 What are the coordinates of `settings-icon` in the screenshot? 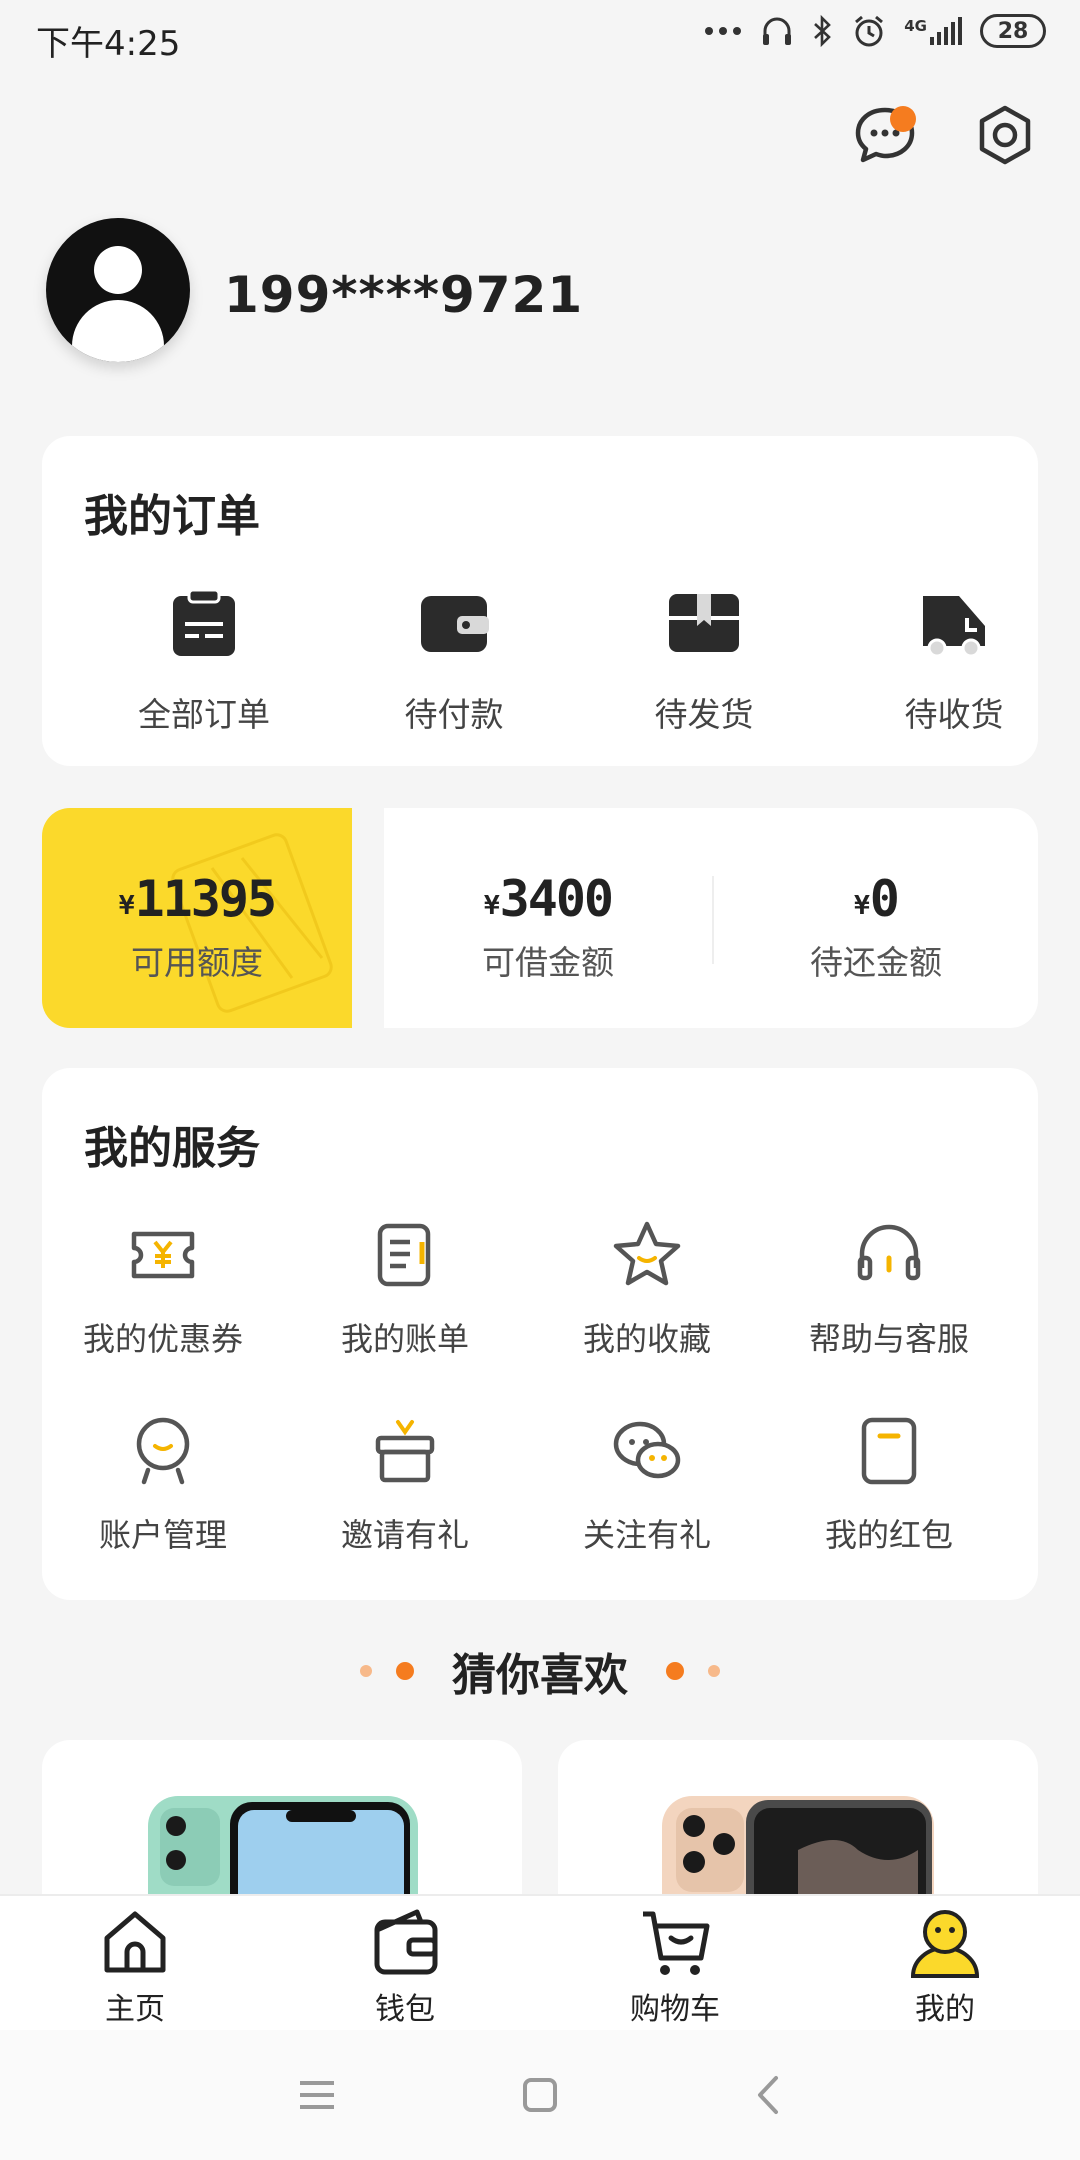 It's located at (1005, 135).